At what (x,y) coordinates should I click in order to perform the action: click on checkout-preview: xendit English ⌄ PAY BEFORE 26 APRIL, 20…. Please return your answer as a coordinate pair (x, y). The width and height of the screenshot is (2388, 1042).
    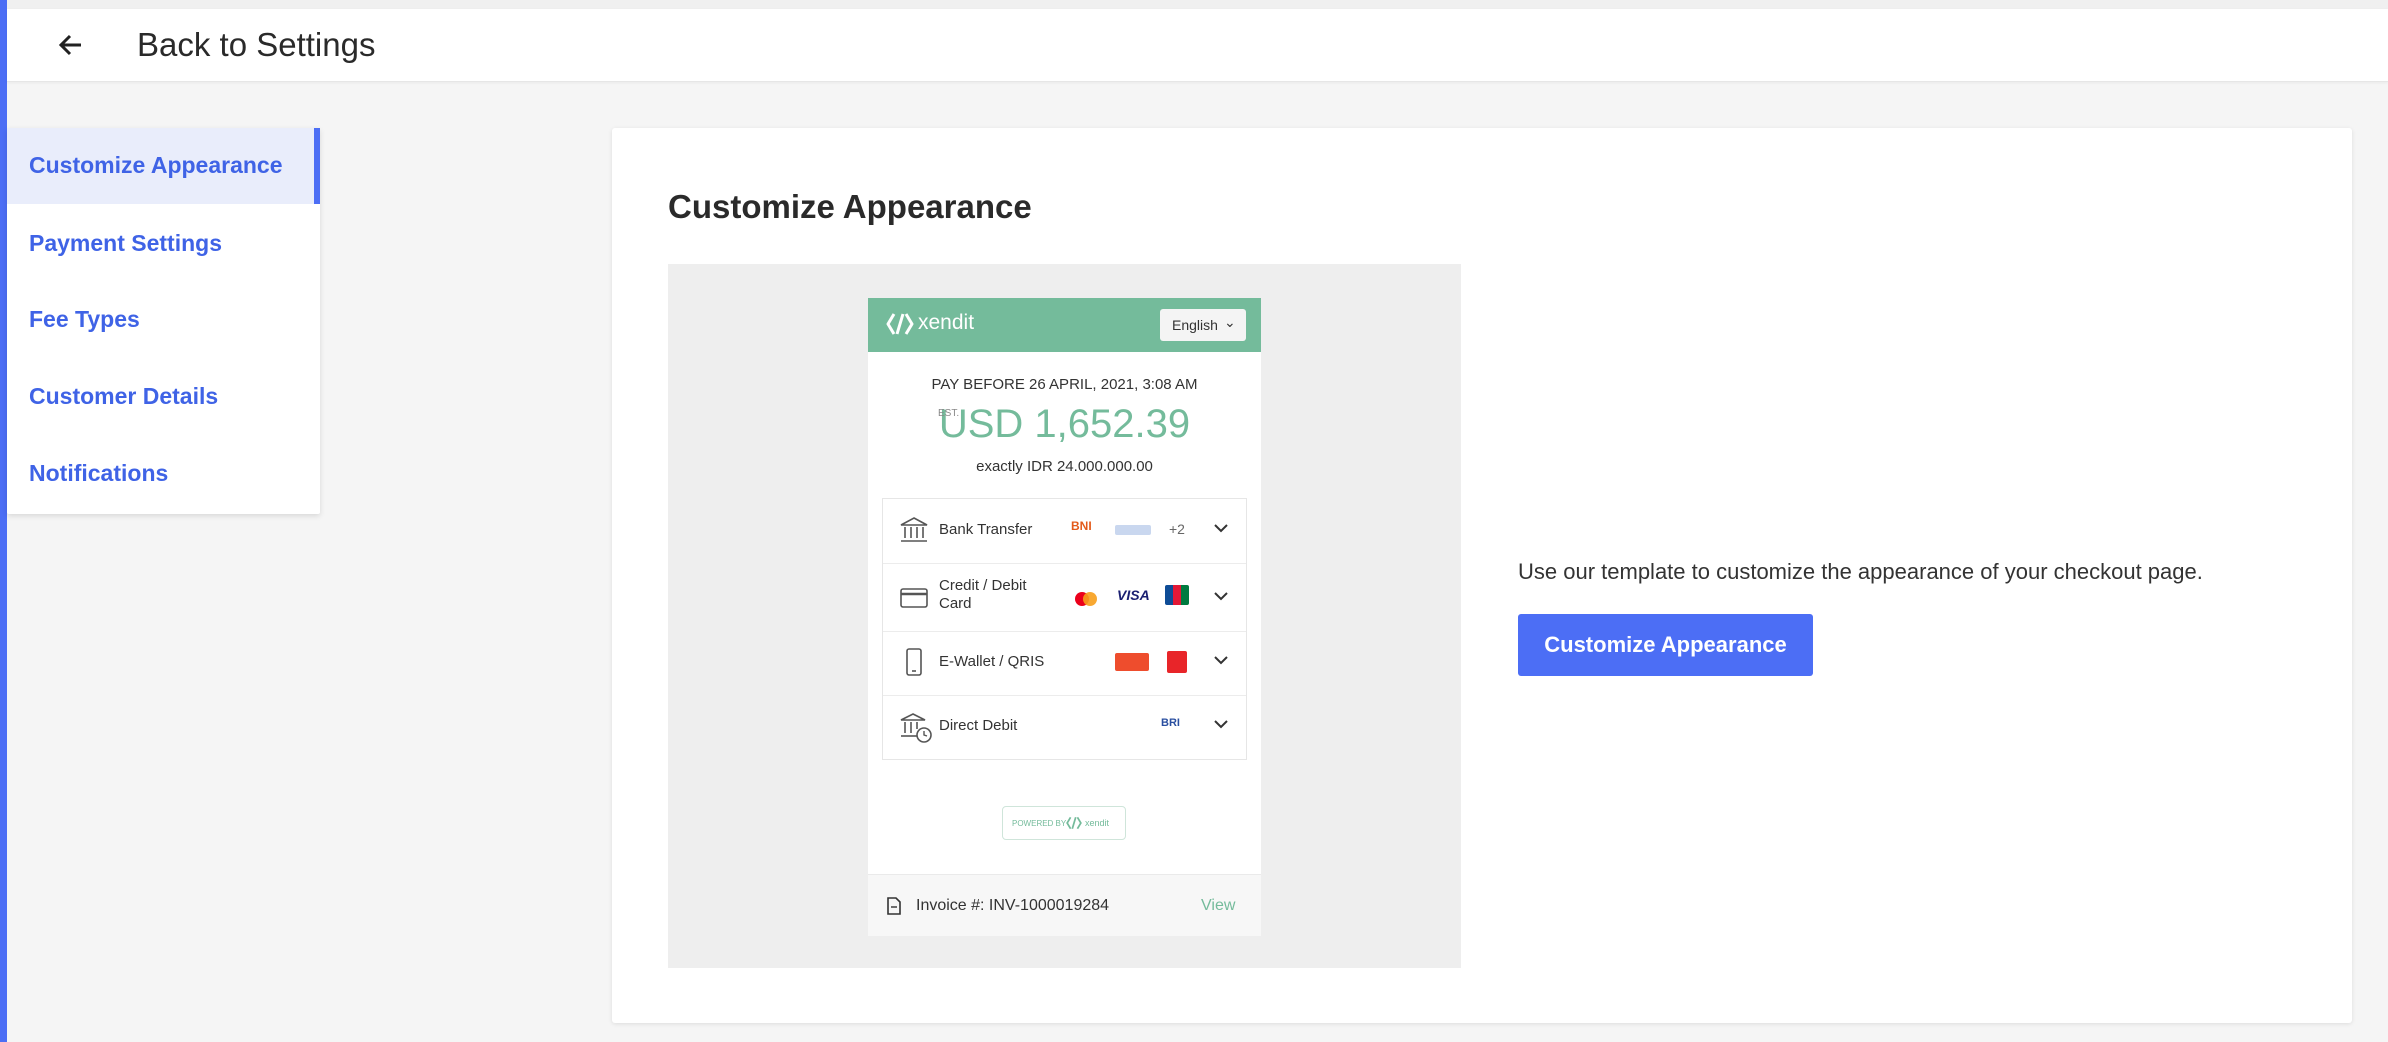
    Looking at the image, I should click on (1064, 617).